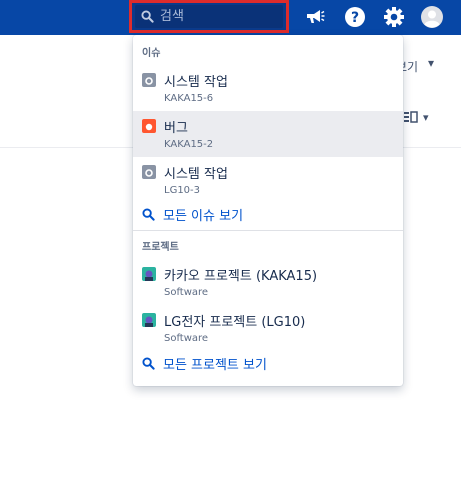 This screenshot has width=461, height=477. I want to click on search-box-highlight, so click(209, 16).